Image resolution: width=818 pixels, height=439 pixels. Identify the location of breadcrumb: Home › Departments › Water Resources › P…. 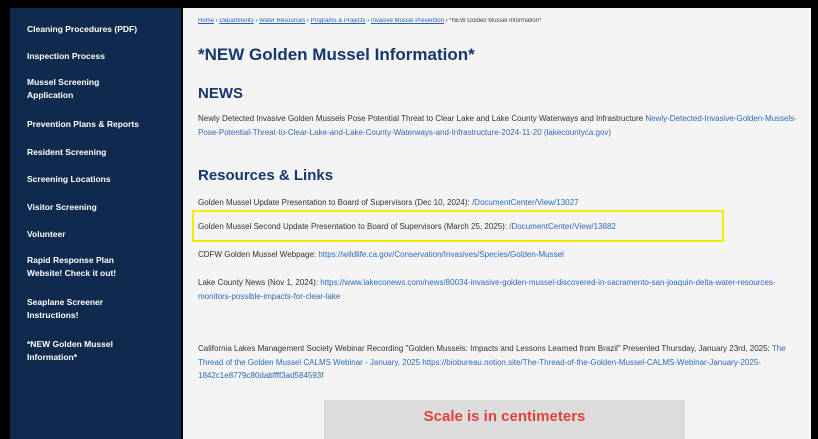
(498, 21).